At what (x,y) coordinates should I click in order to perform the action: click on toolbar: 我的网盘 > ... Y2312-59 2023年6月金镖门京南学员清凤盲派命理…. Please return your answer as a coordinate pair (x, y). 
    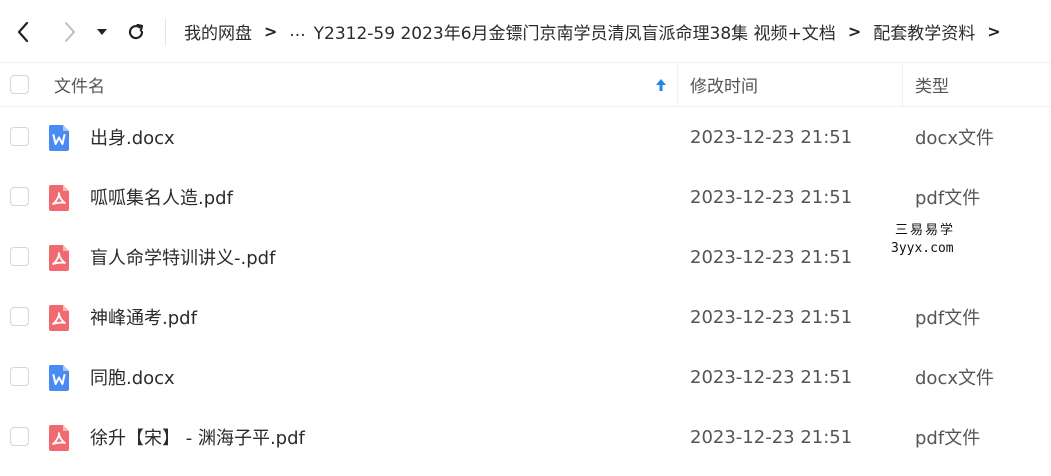
    Looking at the image, I should click on (525, 31).